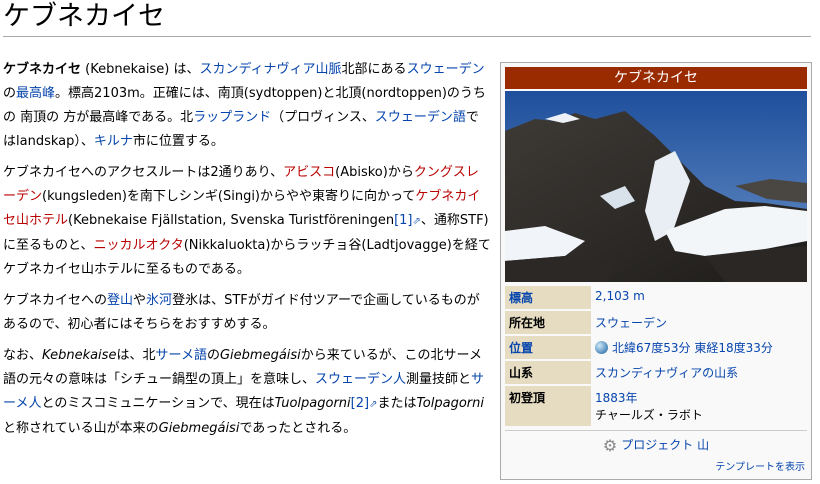 This screenshot has height=484, width=820. Describe the element at coordinates (309, 172) in the screenshot. I see `link-abisko: アビスコ` at that location.